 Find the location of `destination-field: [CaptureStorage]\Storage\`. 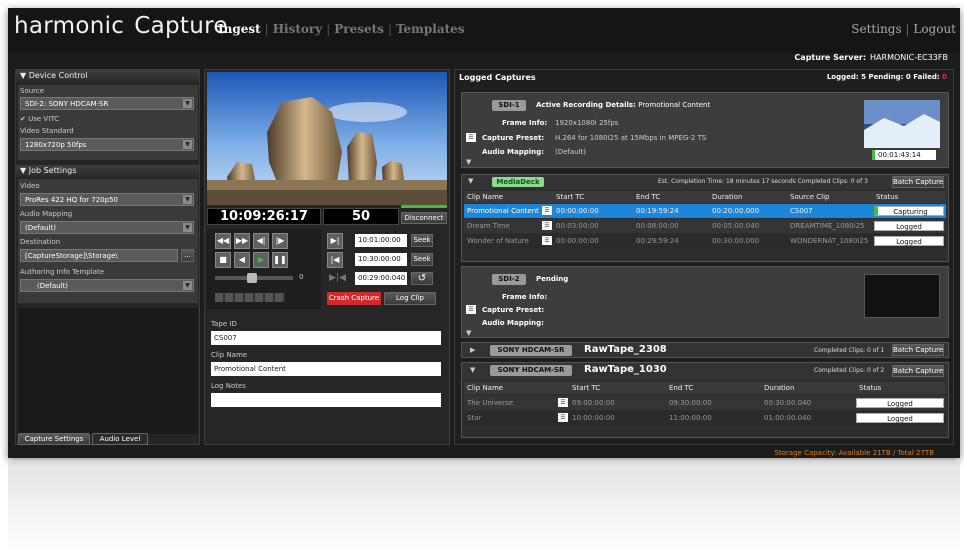

destination-field: [CaptureStorage]\Storage\ is located at coordinates (99, 255).